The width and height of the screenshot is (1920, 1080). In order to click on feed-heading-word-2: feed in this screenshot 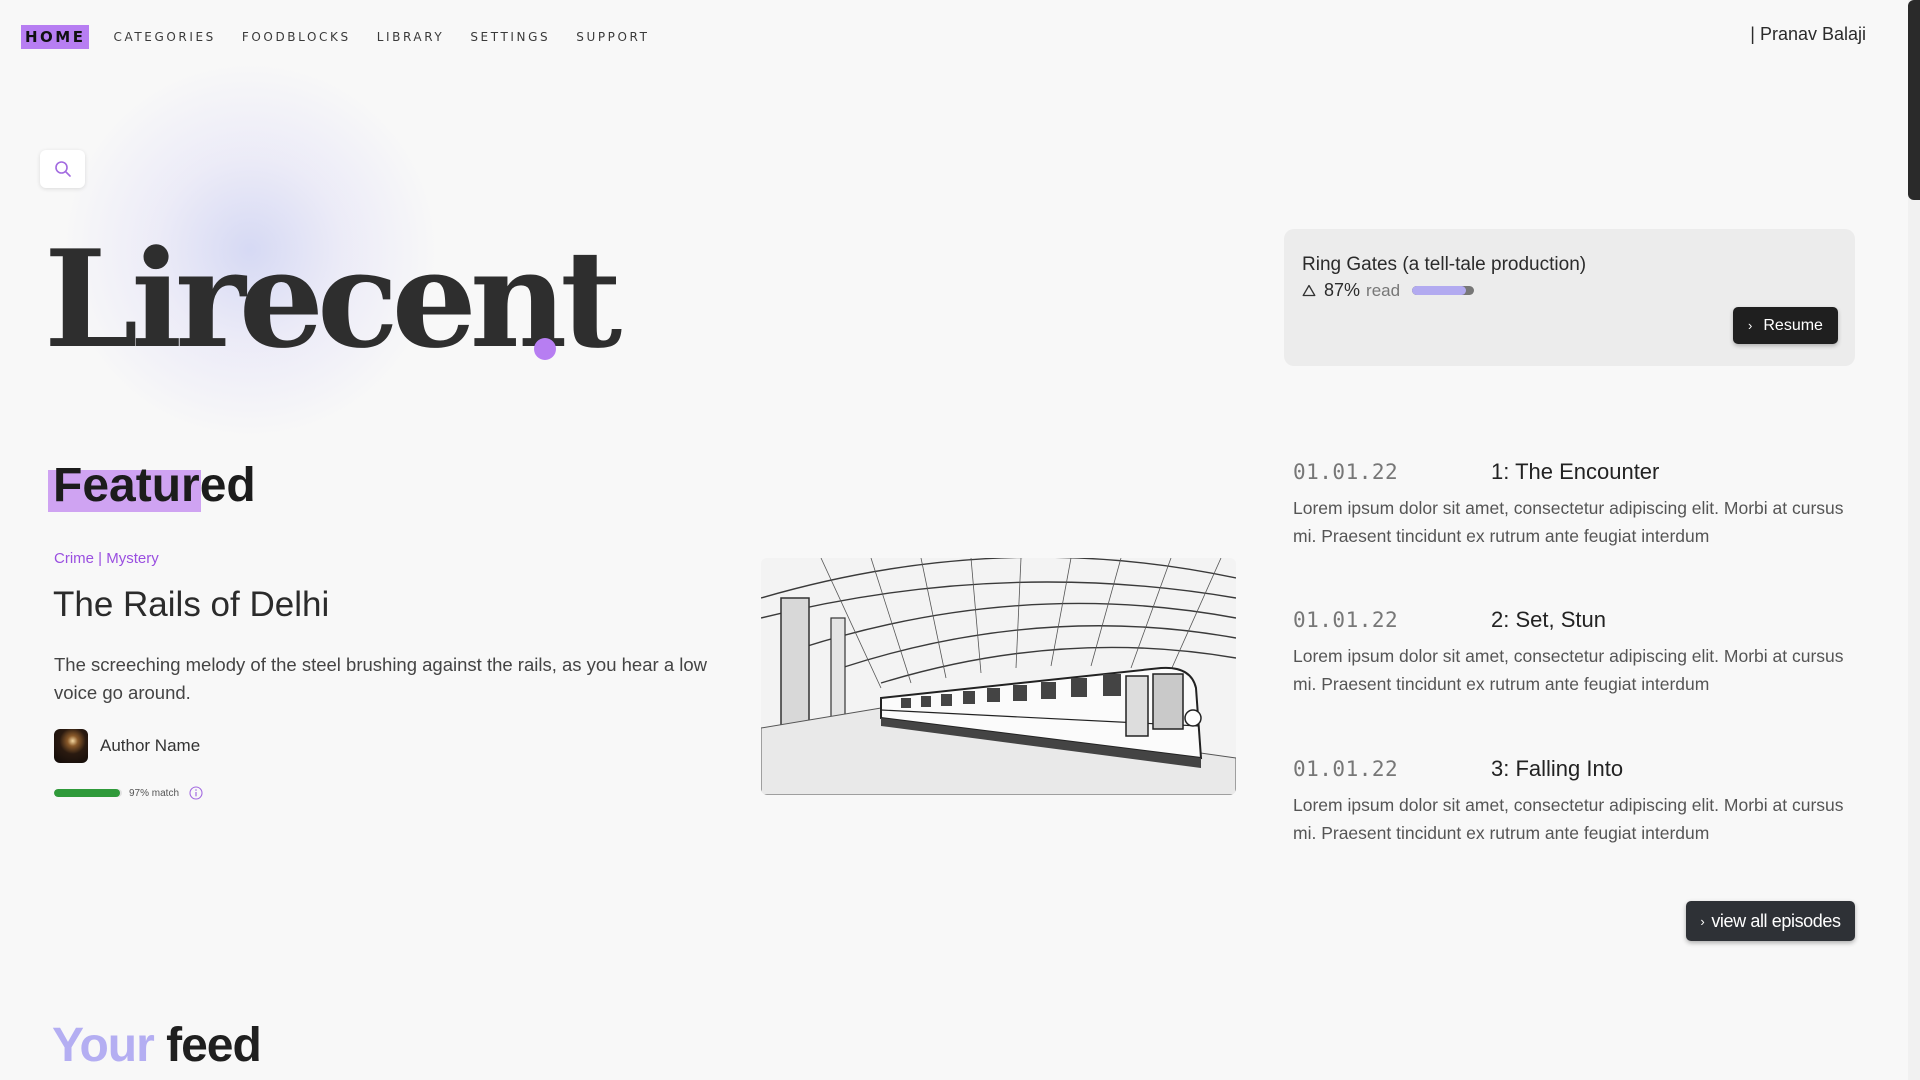, I will do `click(214, 1045)`.